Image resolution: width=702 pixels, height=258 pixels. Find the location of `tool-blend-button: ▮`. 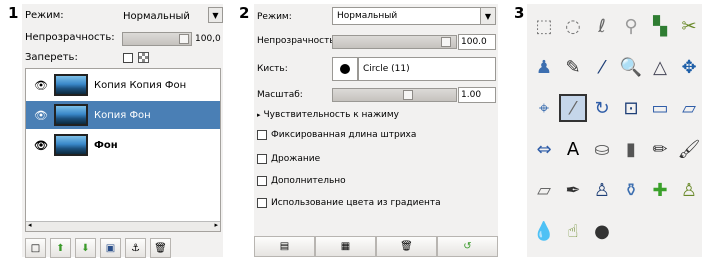

tool-blend-button: ▮ is located at coordinates (631, 149).